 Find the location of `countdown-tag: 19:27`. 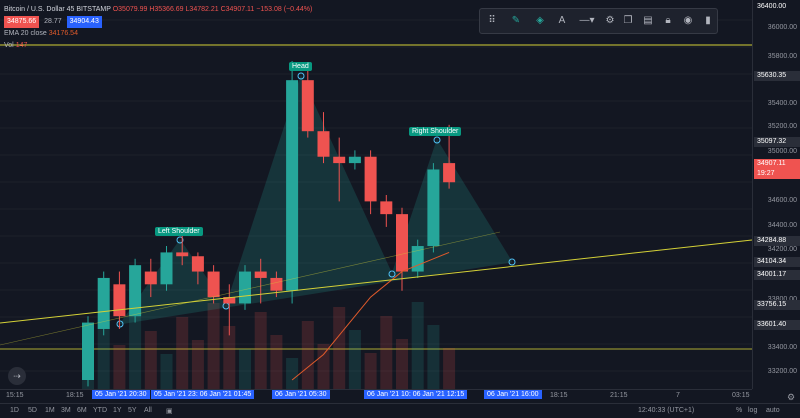

countdown-tag: 19:27 is located at coordinates (777, 174).